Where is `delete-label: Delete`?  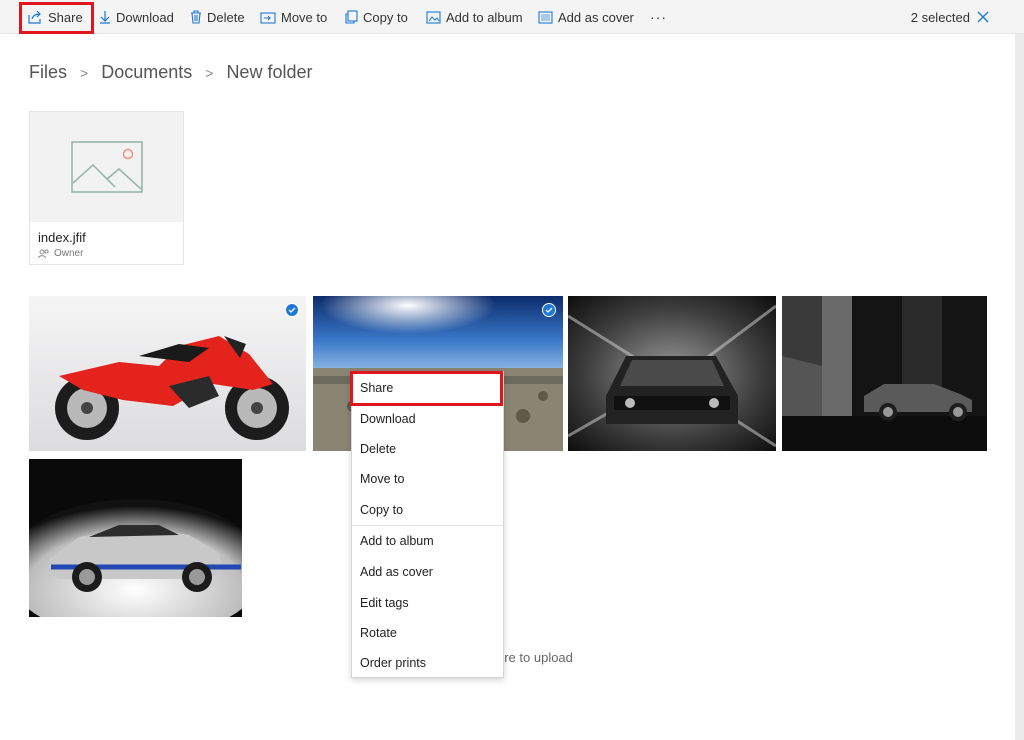
delete-label: Delete is located at coordinates (226, 17).